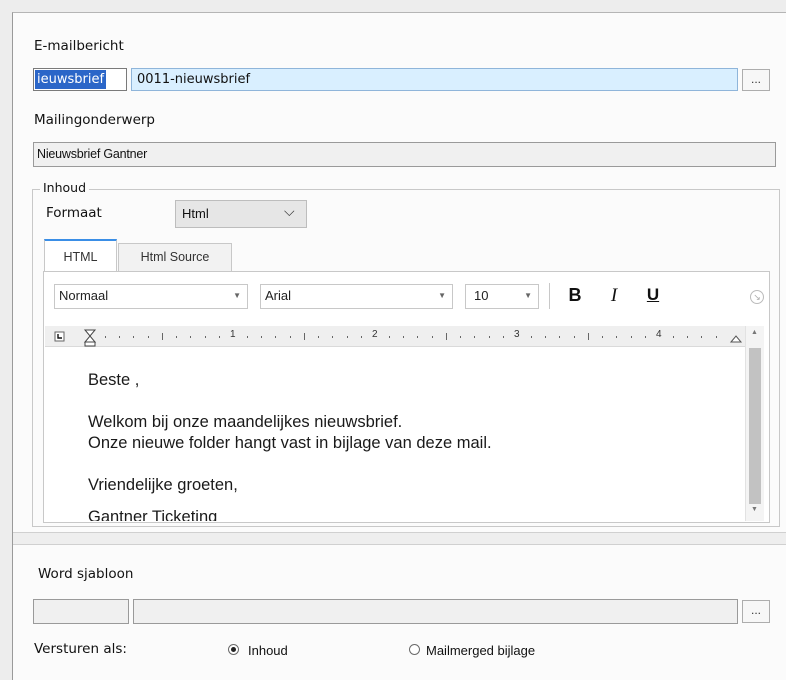 The height and width of the screenshot is (680, 786). Describe the element at coordinates (195, 213) in the screenshot. I see `format-value: Html` at that location.